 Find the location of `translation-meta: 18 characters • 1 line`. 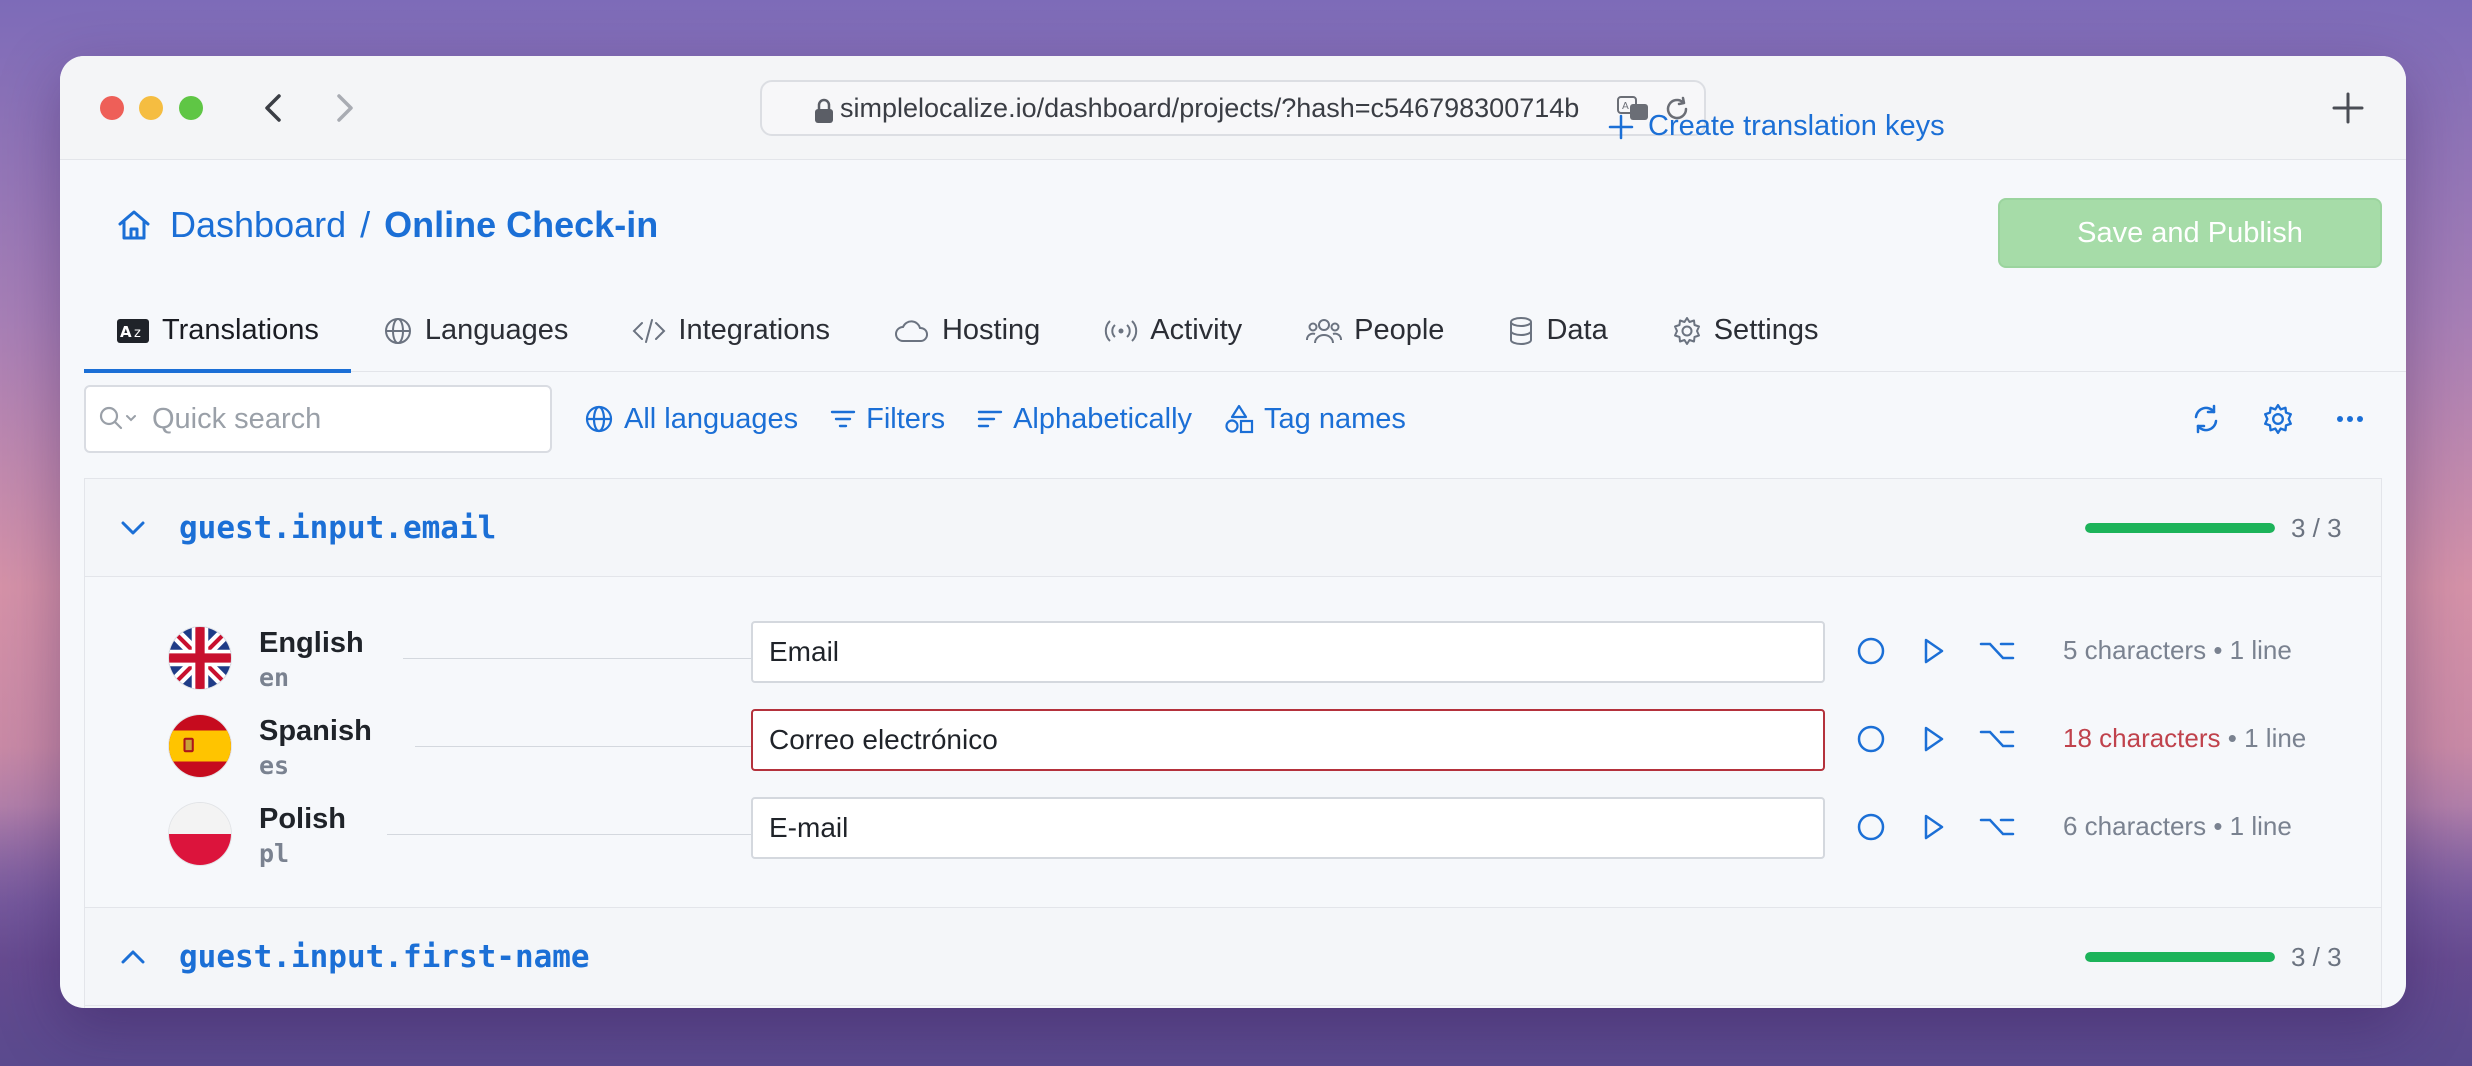

translation-meta: 18 characters • 1 line is located at coordinates (2185, 738).